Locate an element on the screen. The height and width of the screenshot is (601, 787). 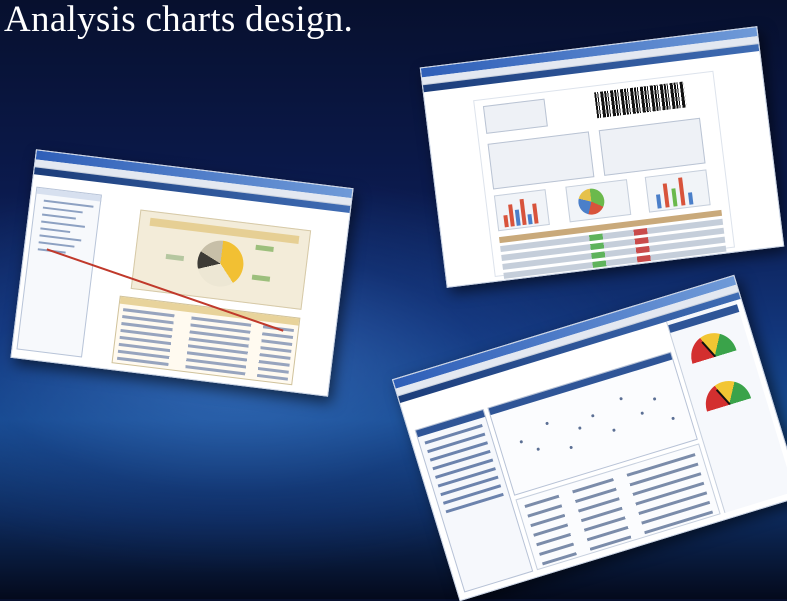
barcode-icon is located at coordinates (640, 100).